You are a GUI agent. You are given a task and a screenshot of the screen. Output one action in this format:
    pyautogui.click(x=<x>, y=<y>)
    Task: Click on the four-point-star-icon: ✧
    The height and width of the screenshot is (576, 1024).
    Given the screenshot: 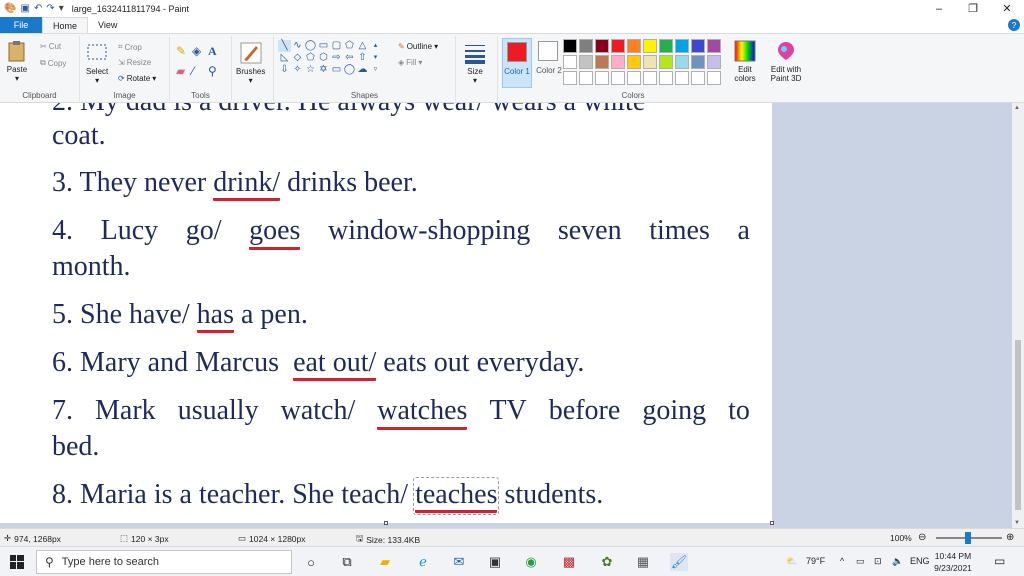 What is the action you would take?
    pyautogui.click(x=297, y=70)
    